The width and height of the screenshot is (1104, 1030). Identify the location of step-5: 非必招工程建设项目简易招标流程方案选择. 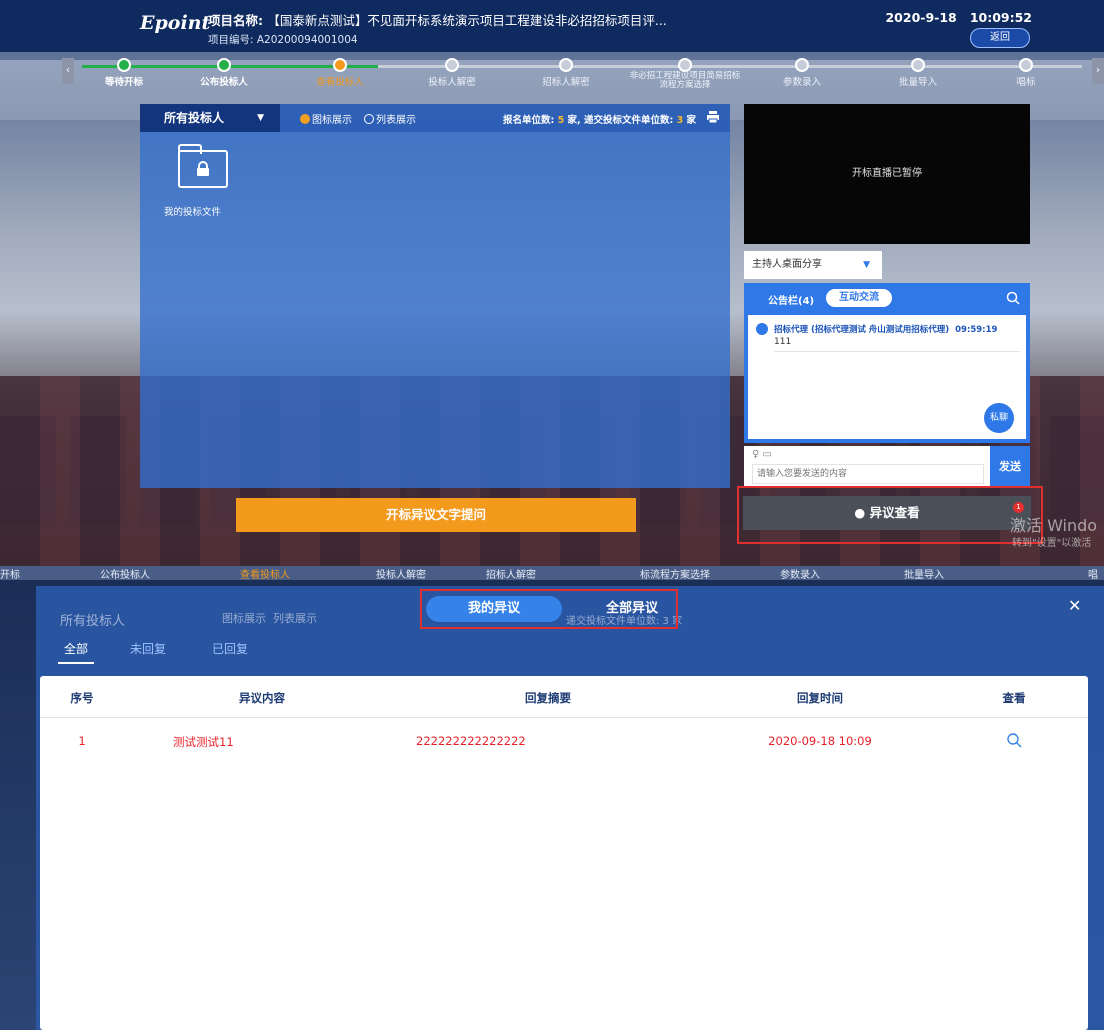
(685, 73).